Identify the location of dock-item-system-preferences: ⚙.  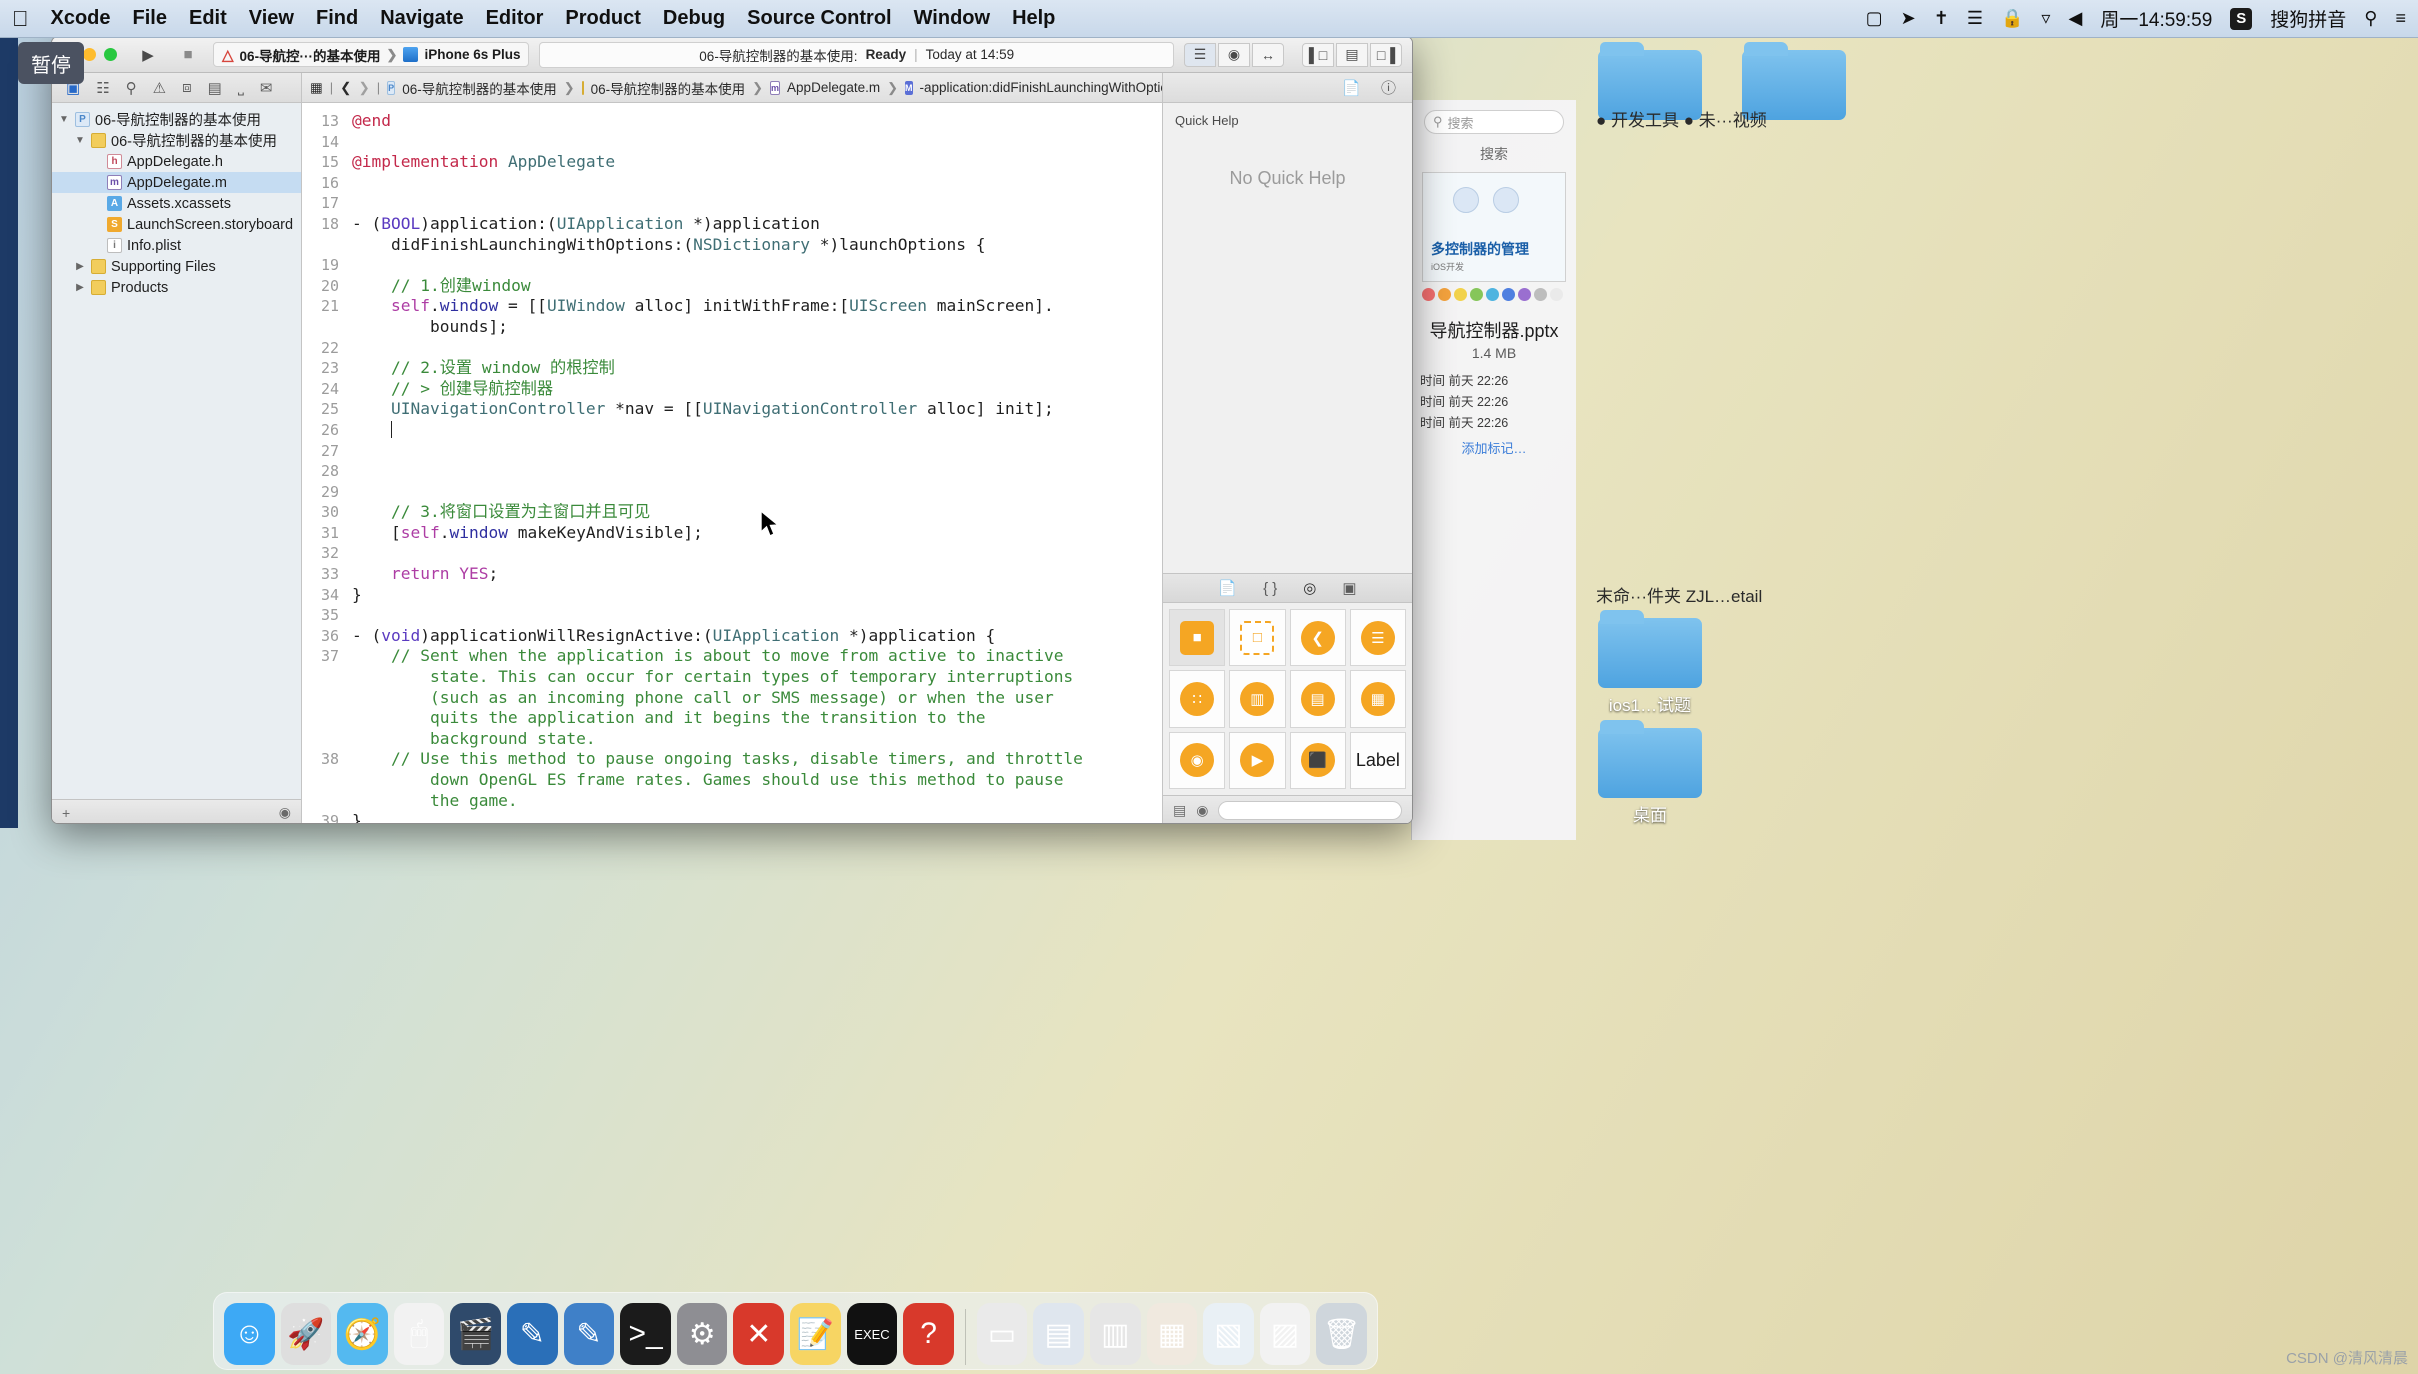
(702, 1334).